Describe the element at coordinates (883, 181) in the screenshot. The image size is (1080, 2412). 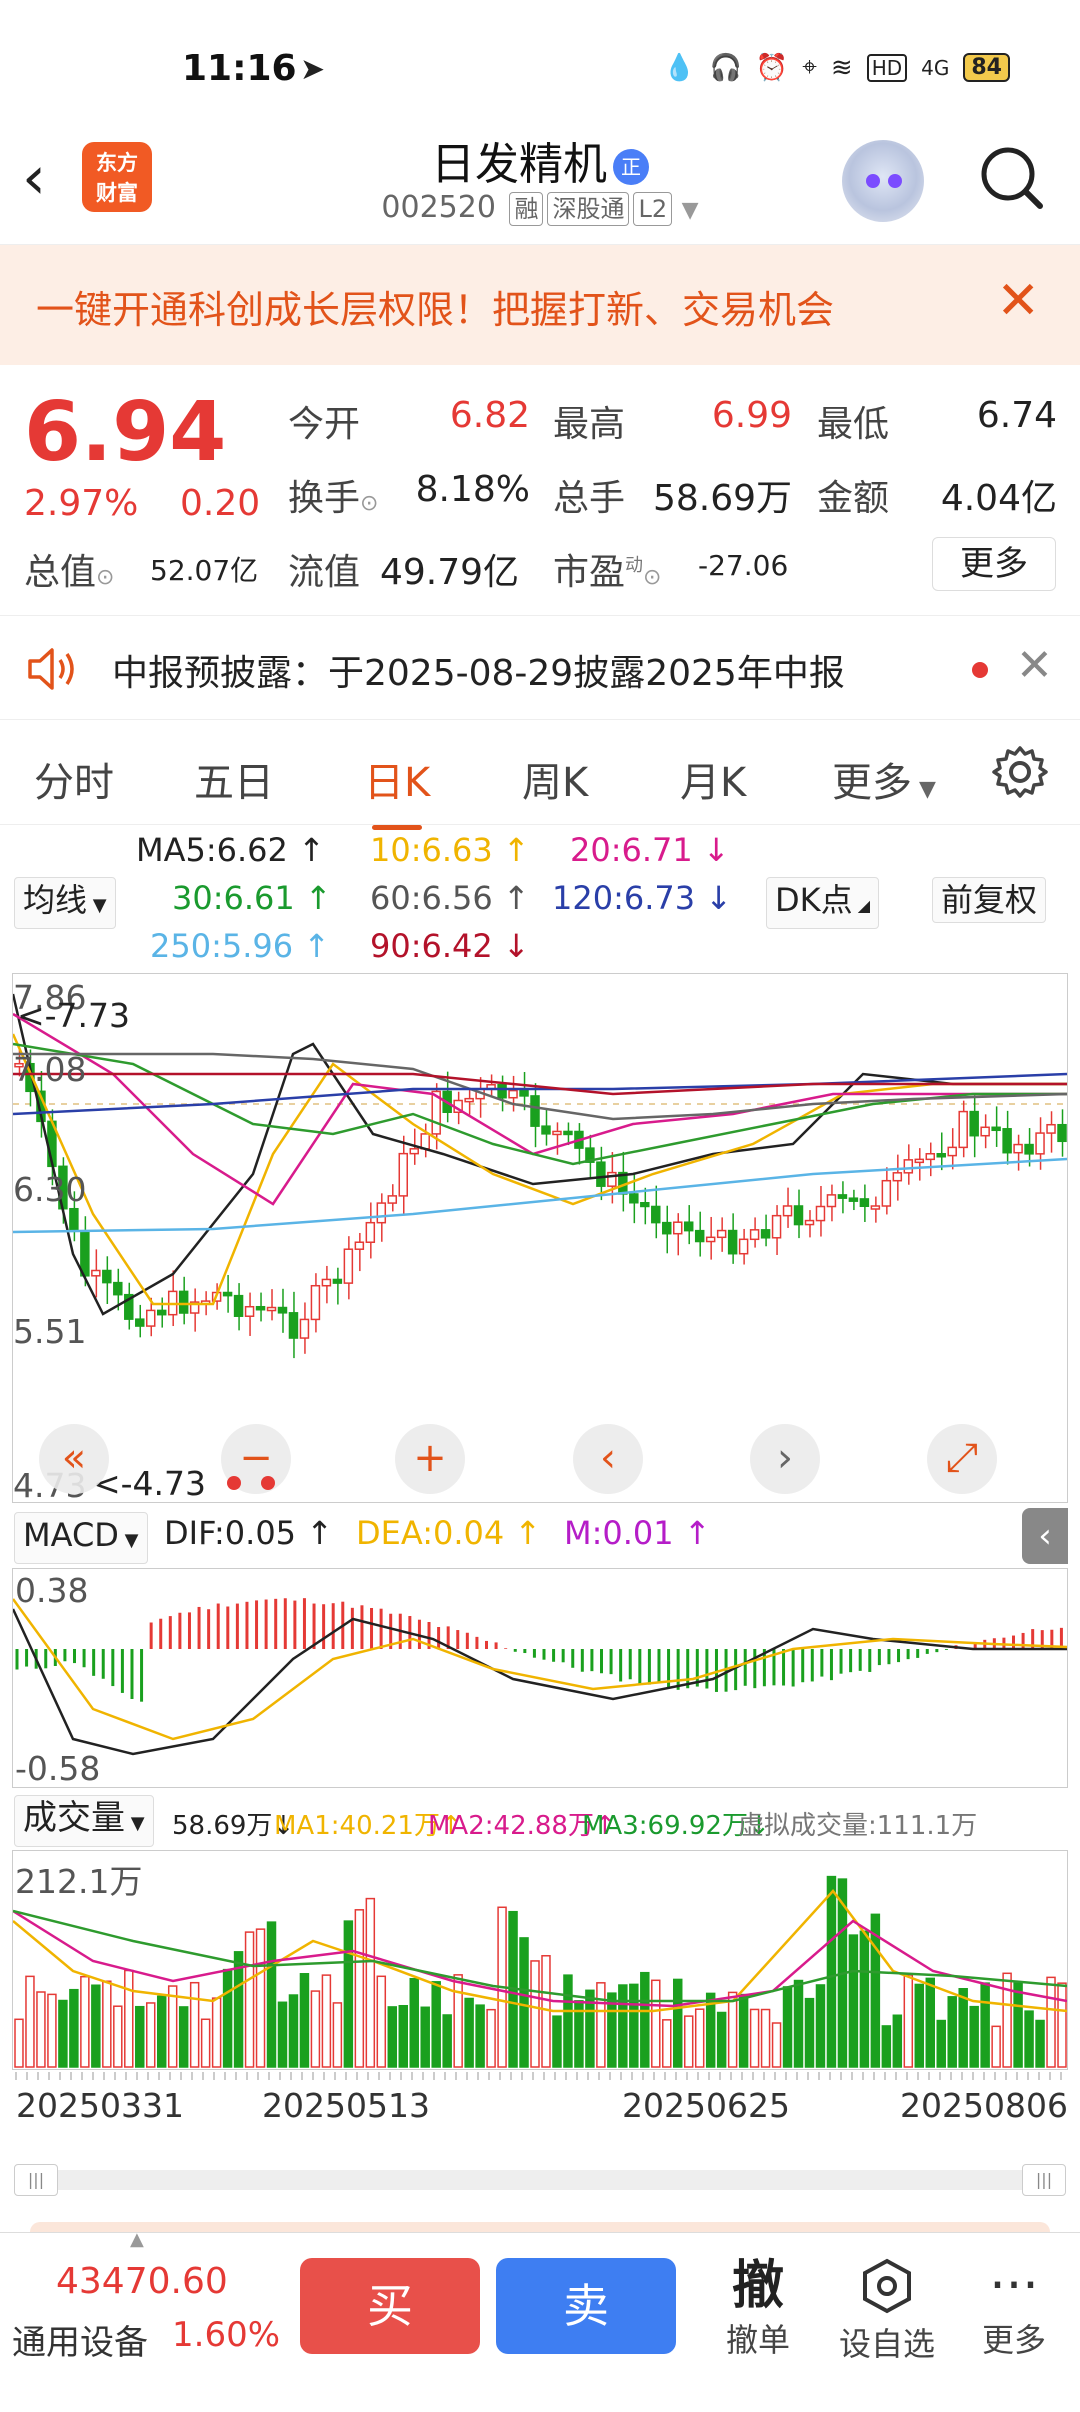
I see `assistant-robot-icon` at that location.